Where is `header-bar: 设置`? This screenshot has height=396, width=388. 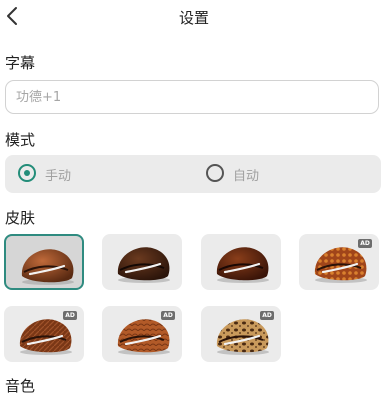 header-bar: 设置 is located at coordinates (194, 18).